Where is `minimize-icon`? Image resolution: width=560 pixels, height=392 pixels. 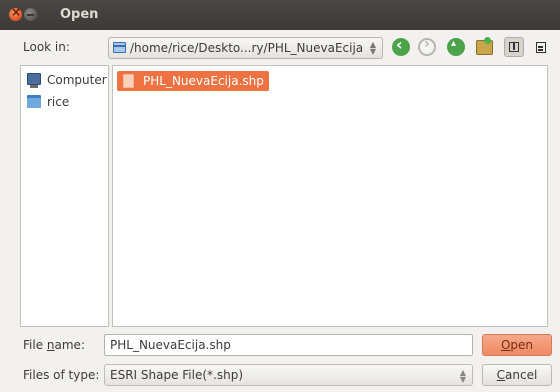 minimize-icon is located at coordinates (30, 14).